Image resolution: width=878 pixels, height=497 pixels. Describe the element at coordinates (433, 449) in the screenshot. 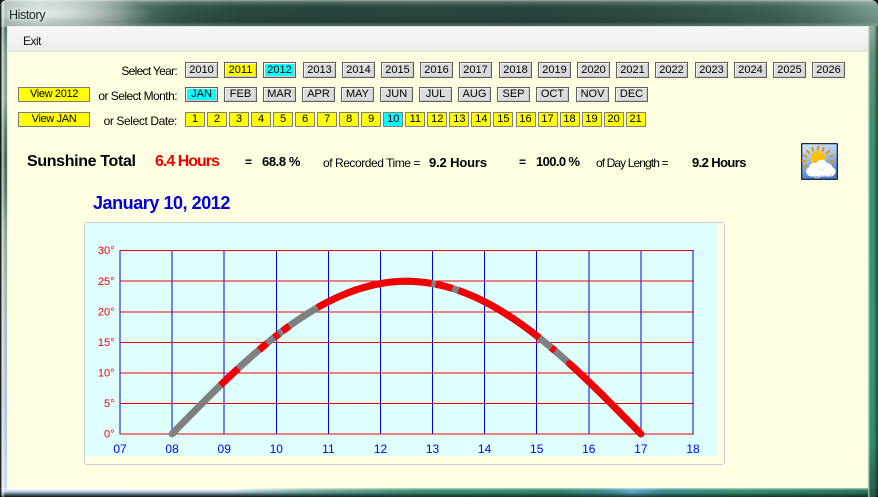

I see `svg-text: 13` at that location.